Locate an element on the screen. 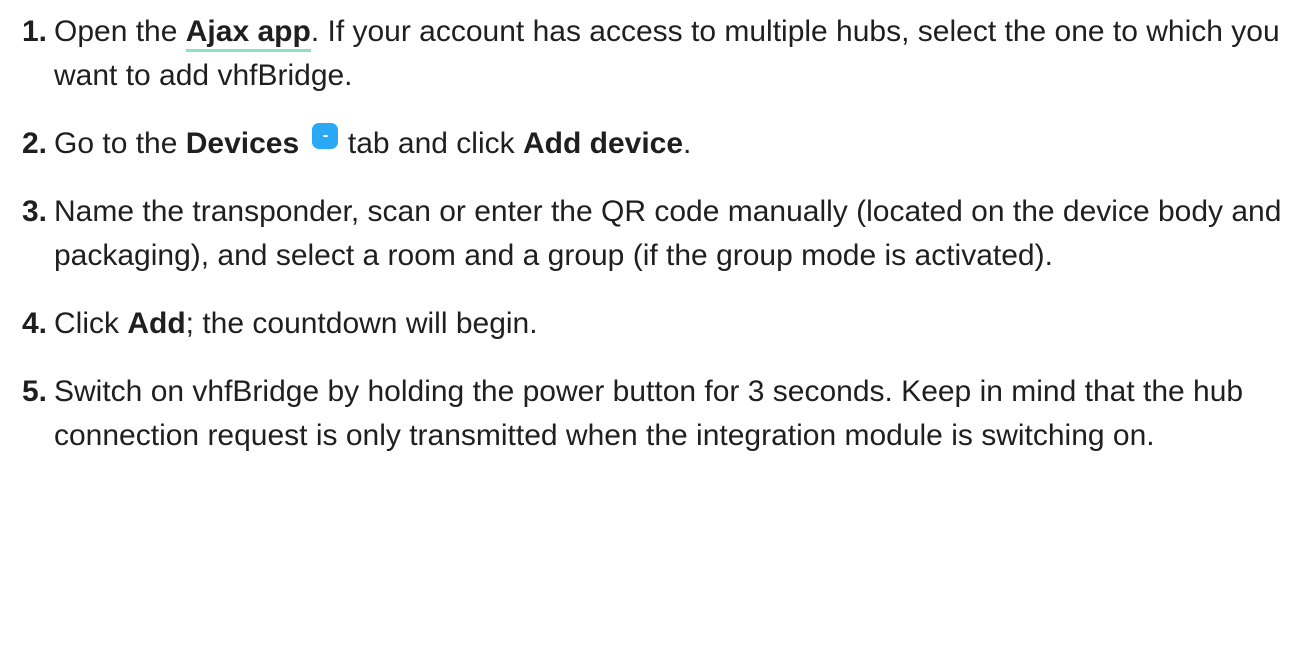 This screenshot has width=1315, height=657. add-device-label: Add device is located at coordinates (603, 143).